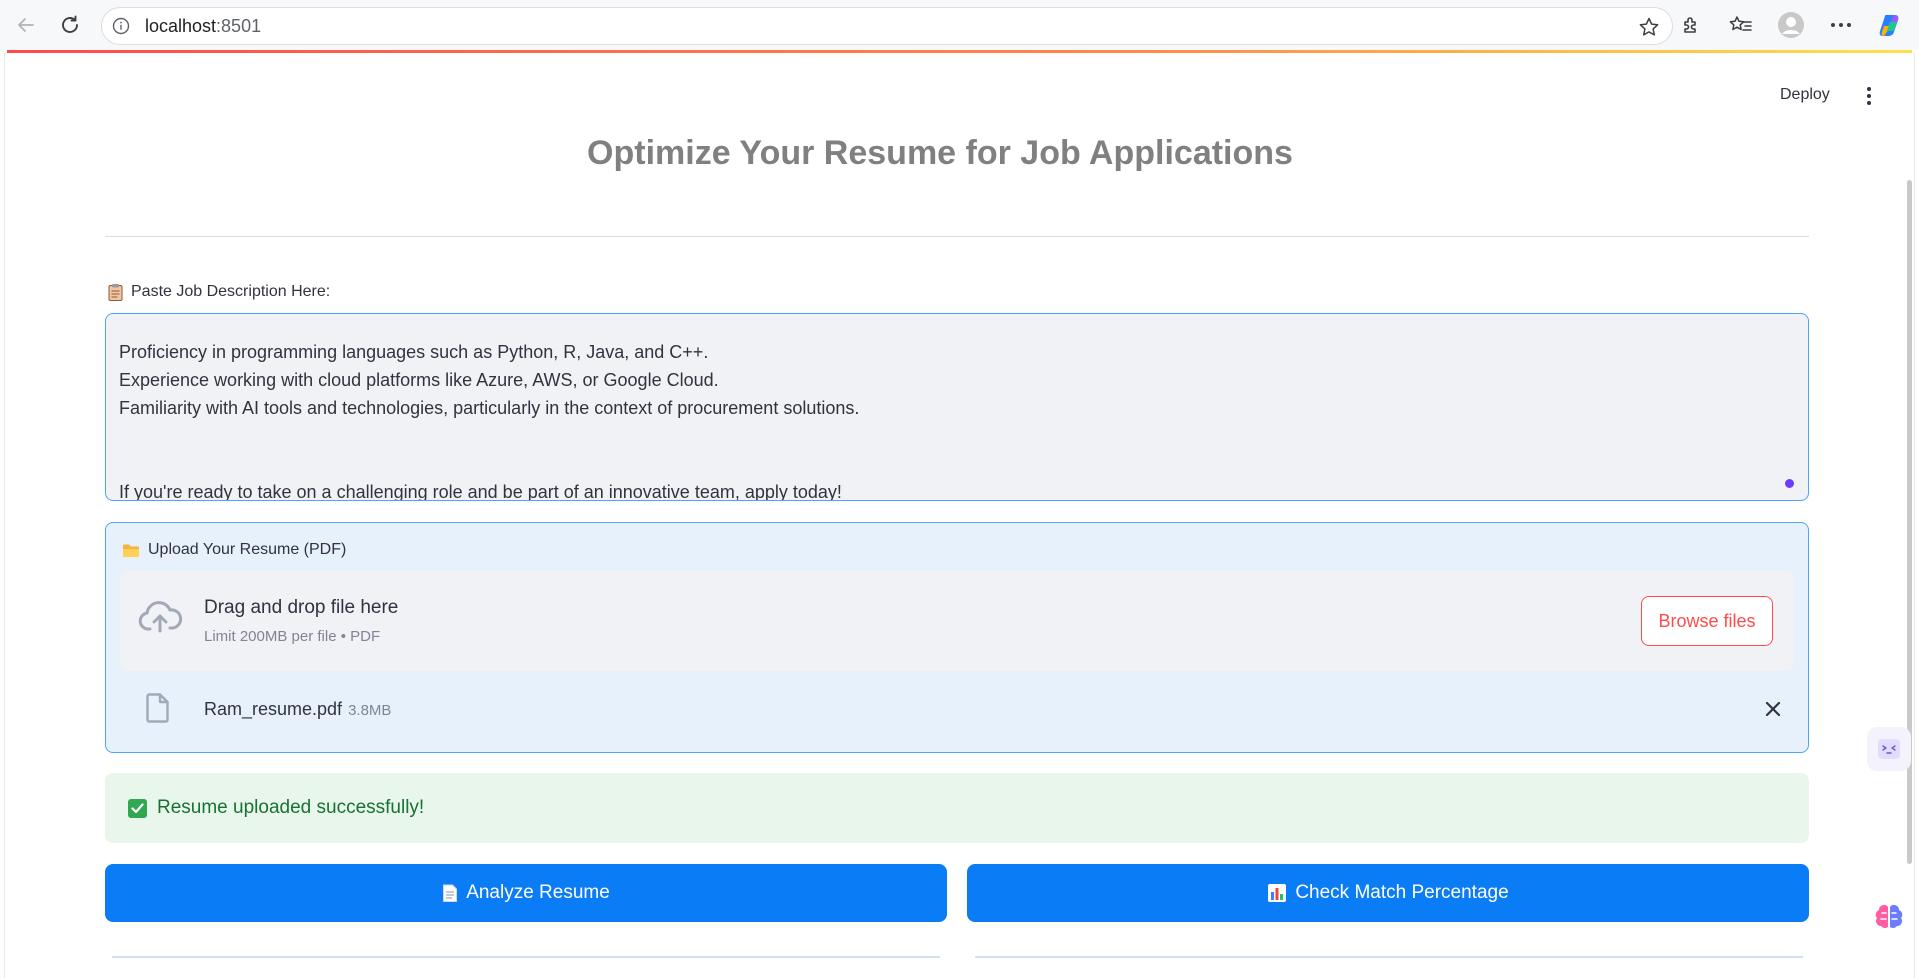  What do you see at coordinates (1691, 25) in the screenshot?
I see `extensions-puzzle-icon` at bounding box center [1691, 25].